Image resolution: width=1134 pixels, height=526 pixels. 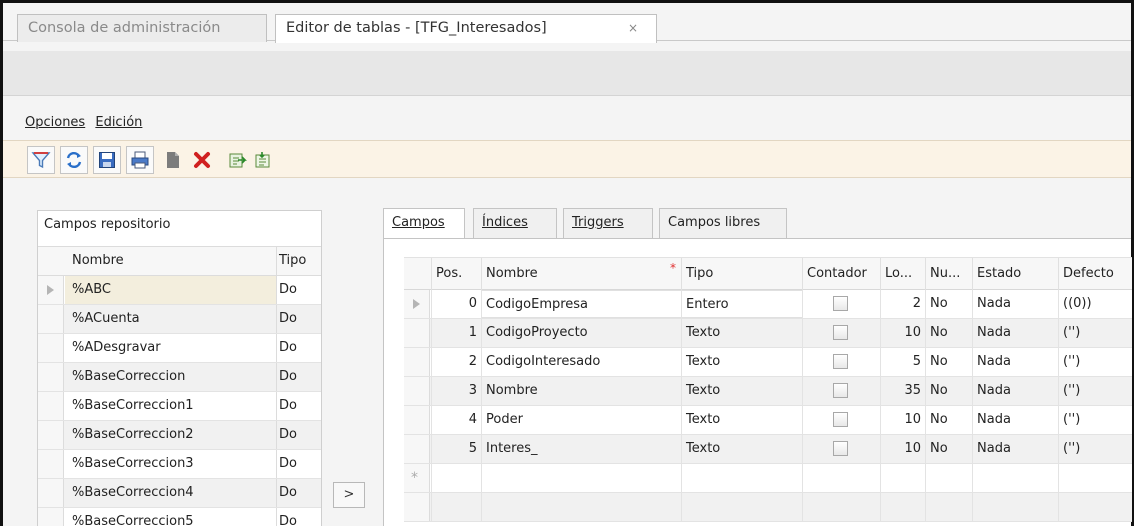 What do you see at coordinates (608, 223) in the screenshot?
I see `tab-triggers: Triggers` at bounding box center [608, 223].